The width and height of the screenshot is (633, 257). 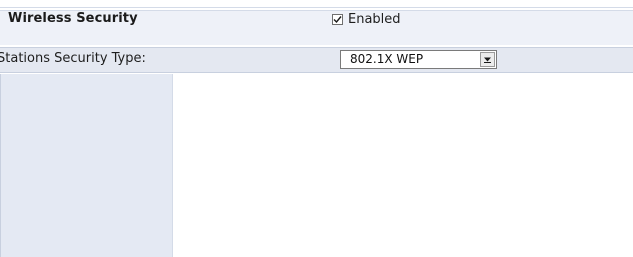 What do you see at coordinates (73, 58) in the screenshot?
I see `security-type-label: Stations Security Type:` at bounding box center [73, 58].